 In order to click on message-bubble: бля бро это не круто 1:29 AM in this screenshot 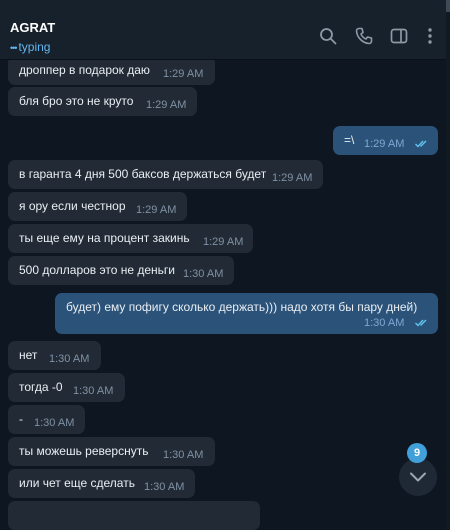, I will do `click(102, 101)`.